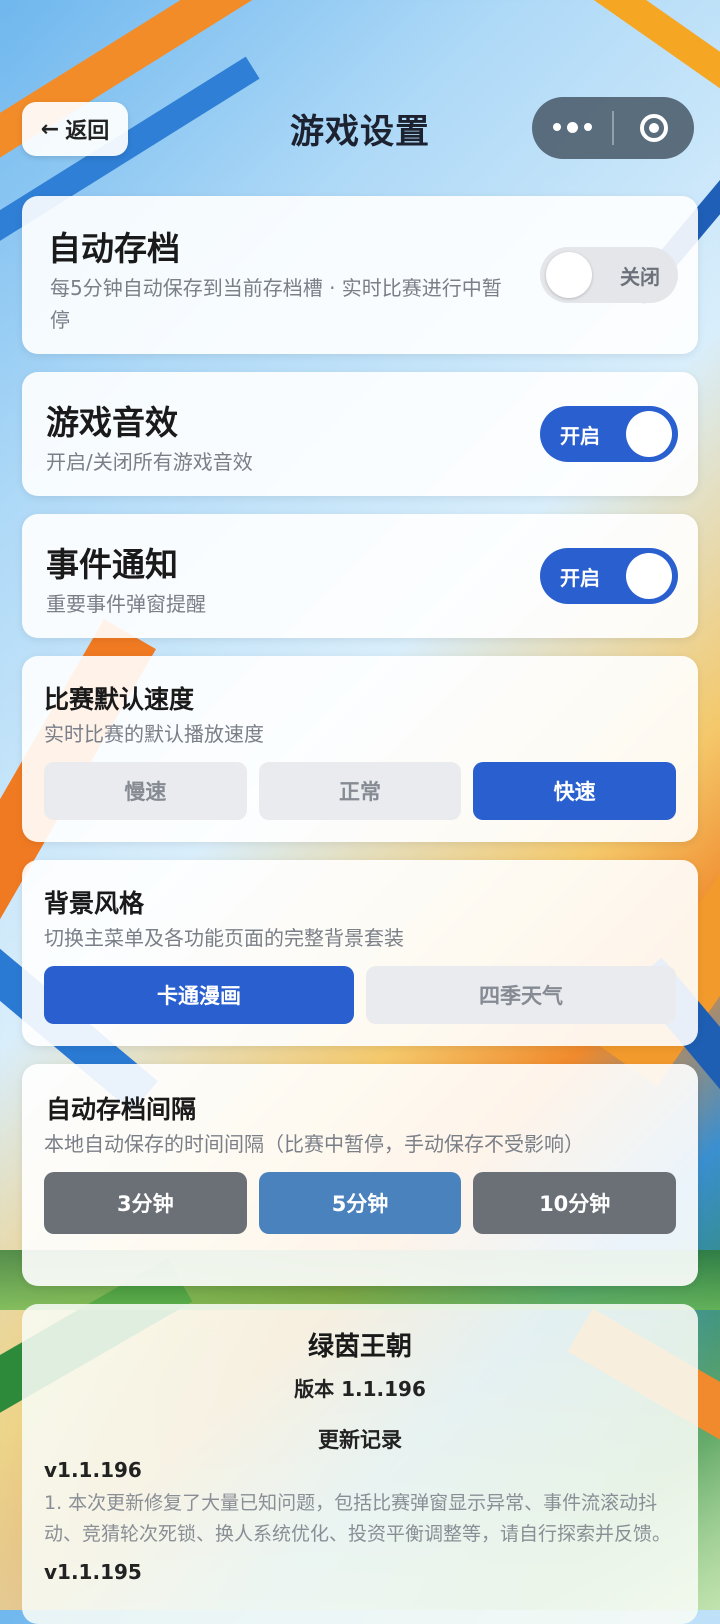  Describe the element at coordinates (360, 275) in the screenshot. I see `auto-save-card: 自动存档 每5分钟自动保存到当前存档槽 · 实时比赛进行中暂停 关闭` at that location.